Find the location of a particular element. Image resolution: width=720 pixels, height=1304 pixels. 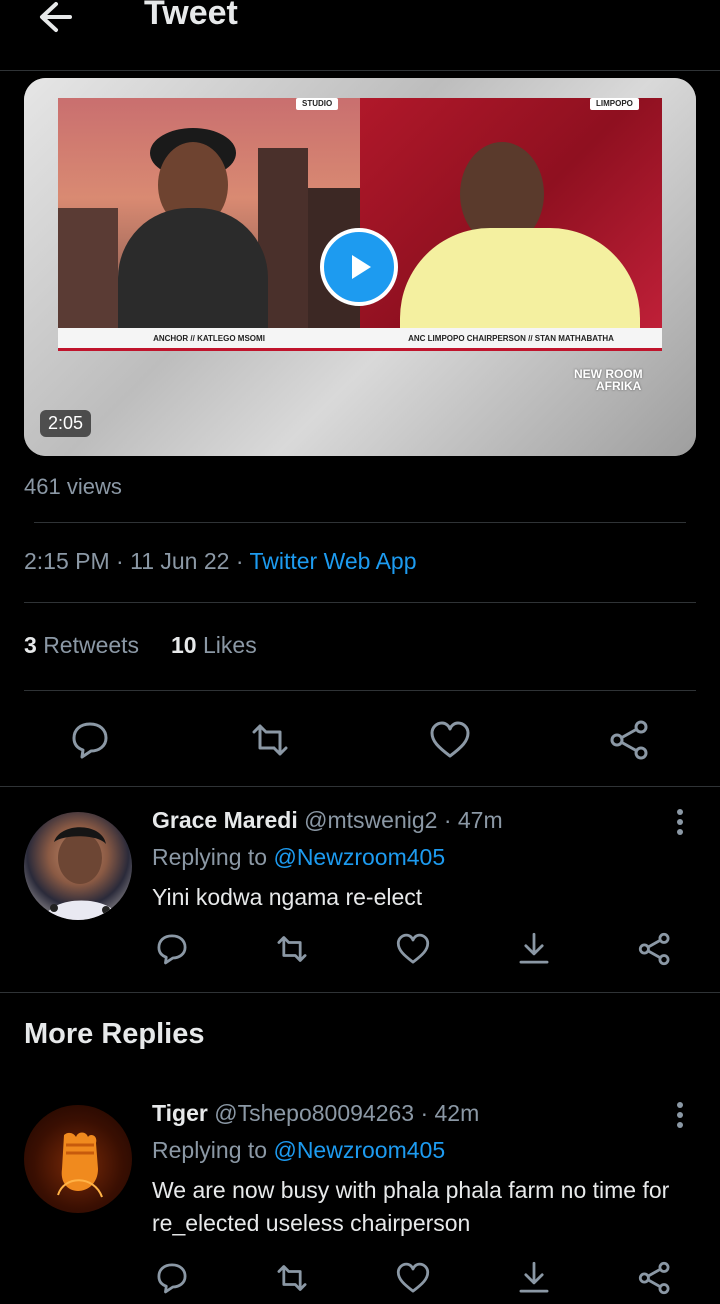

likes-stat: 10 Likes is located at coordinates (214, 645).